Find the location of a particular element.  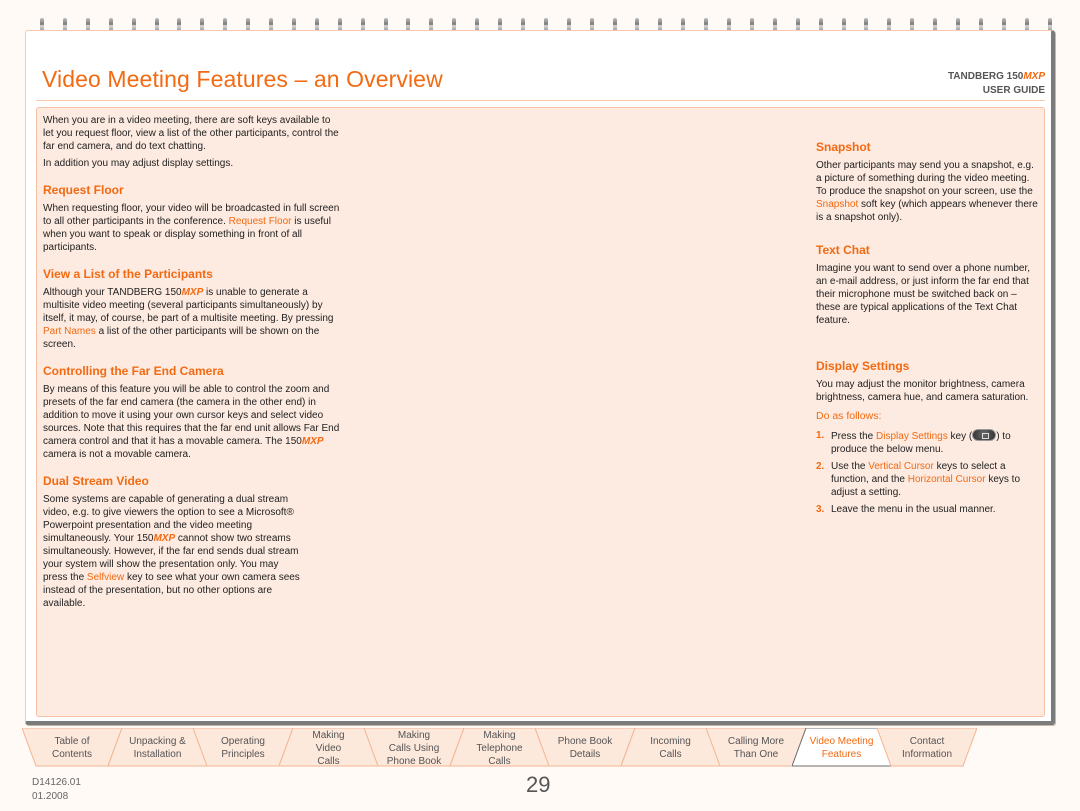

soft-key-selfview: Selfview is located at coordinates (105, 577).